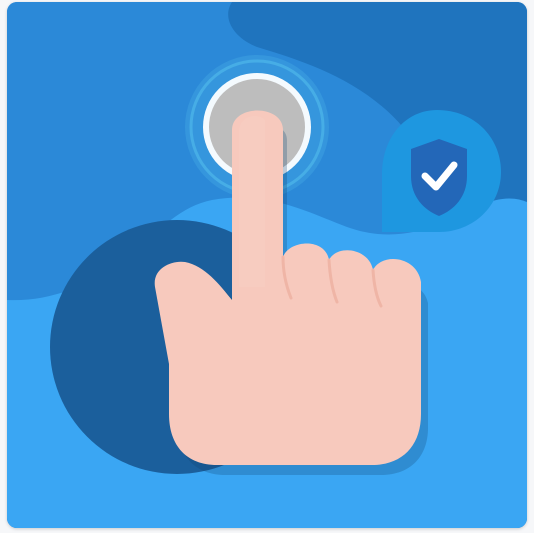 This screenshot has width=534, height=533. I want to click on shield-check-icon, so click(441, 171).